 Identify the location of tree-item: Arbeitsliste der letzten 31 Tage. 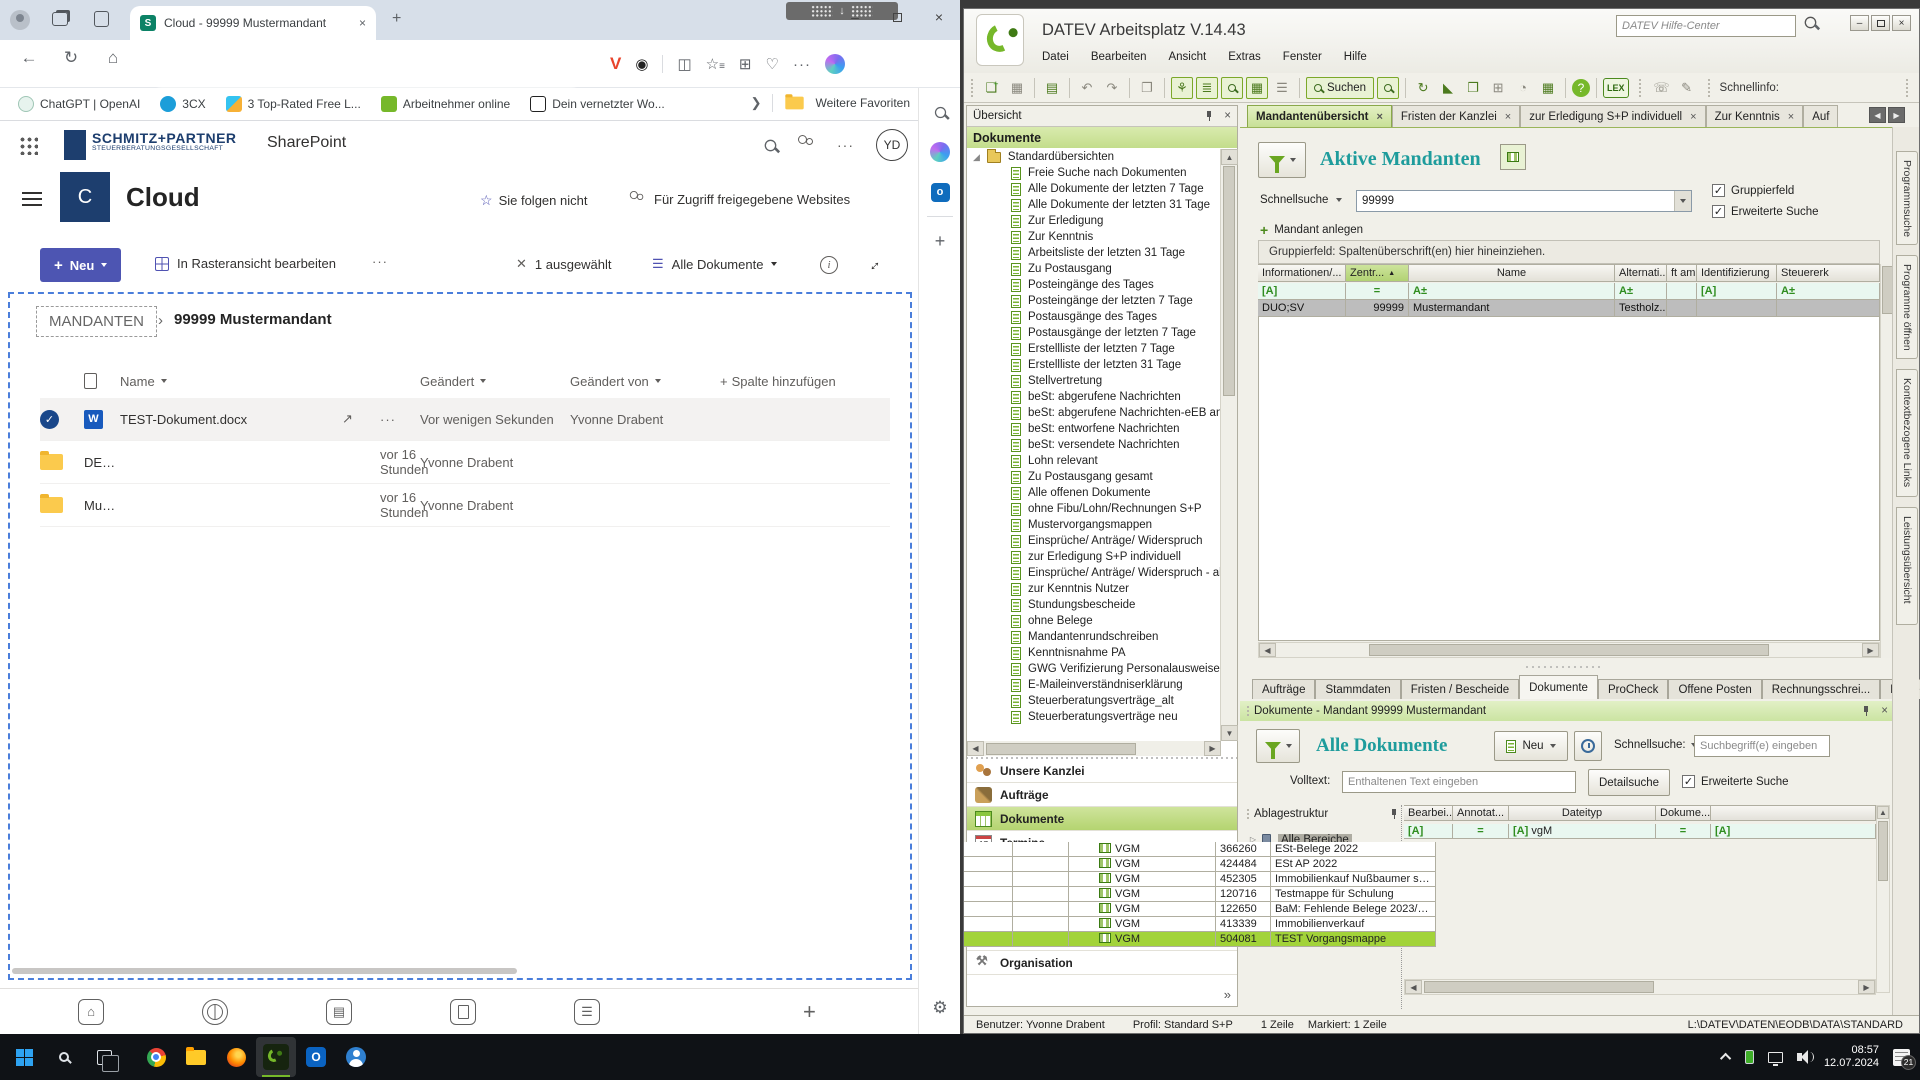
(1094, 253).